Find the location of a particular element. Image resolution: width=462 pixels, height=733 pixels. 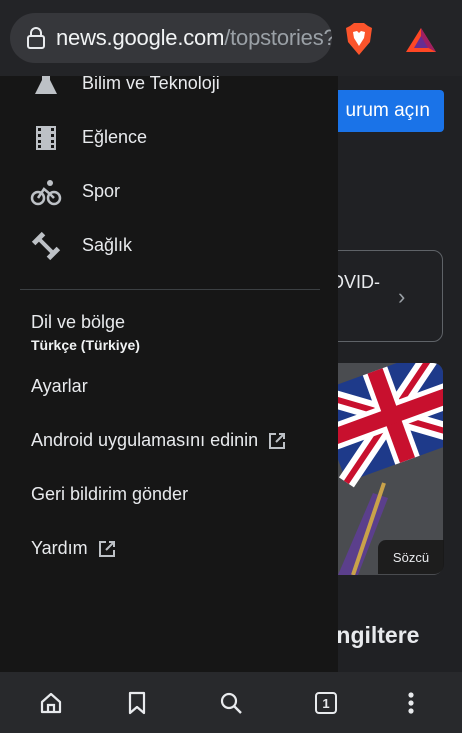

drawer-item-science-tech: Bilim ve Teknoloji is located at coordinates (169, 91).